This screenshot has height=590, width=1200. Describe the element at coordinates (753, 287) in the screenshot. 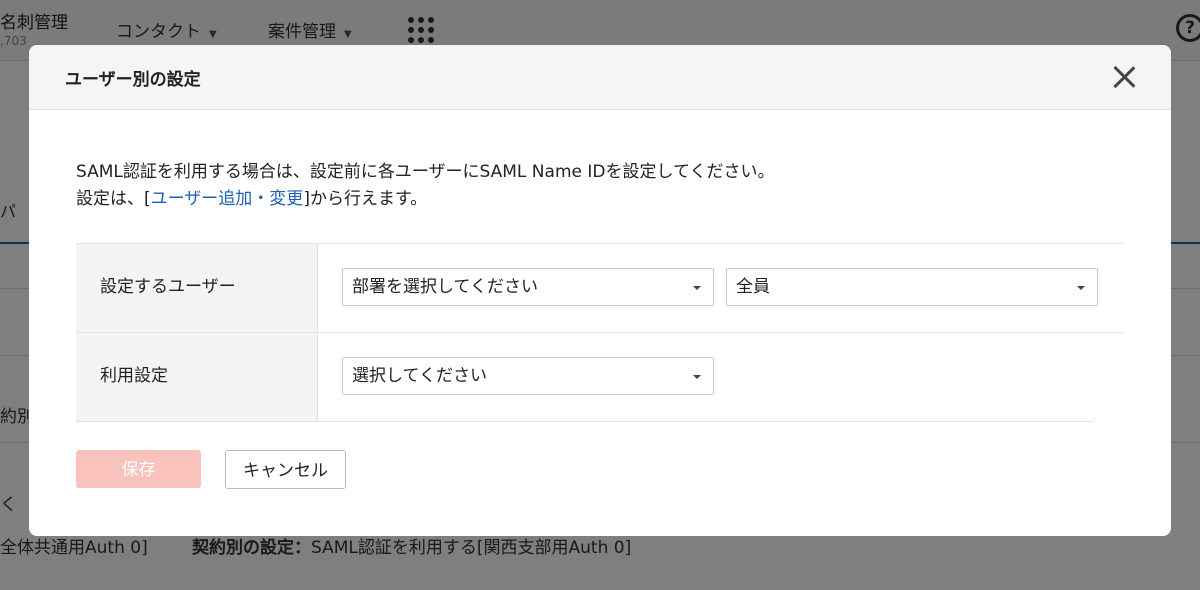

I see `user-select-value: 全員` at that location.